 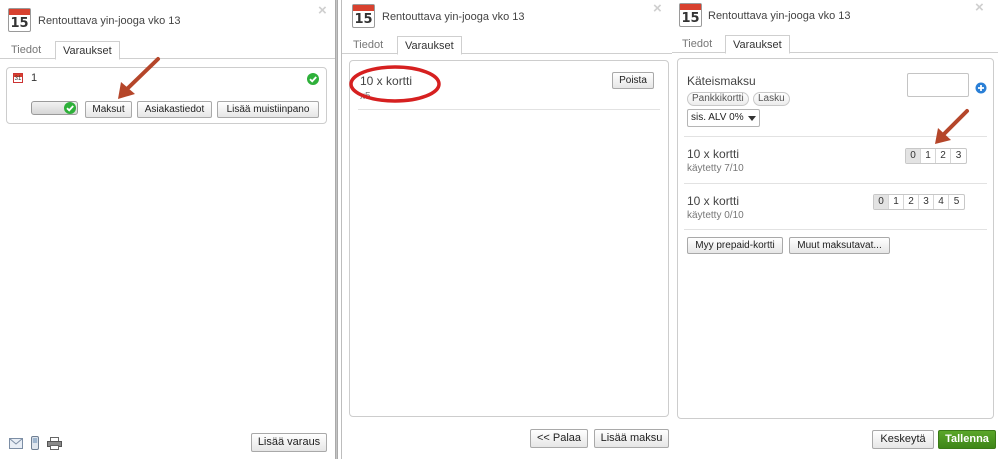 I want to click on mini-calendar-icon: 31, so click(x=18, y=78).